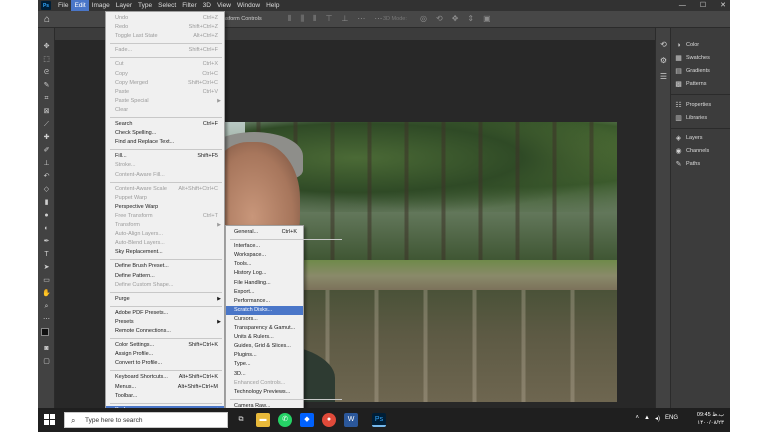 This screenshot has width=768, height=432. Describe the element at coordinates (165, 207) in the screenshot. I see `menu-item-perspective-warp: Perspective Warp` at that location.